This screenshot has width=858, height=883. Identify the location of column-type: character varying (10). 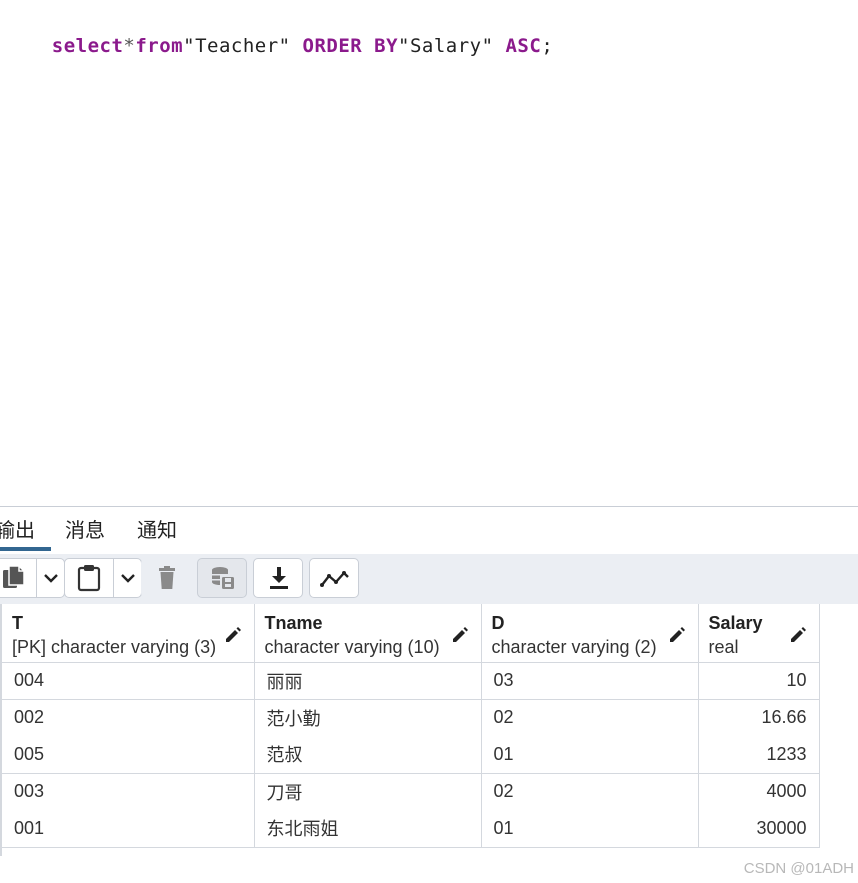
(352, 647).